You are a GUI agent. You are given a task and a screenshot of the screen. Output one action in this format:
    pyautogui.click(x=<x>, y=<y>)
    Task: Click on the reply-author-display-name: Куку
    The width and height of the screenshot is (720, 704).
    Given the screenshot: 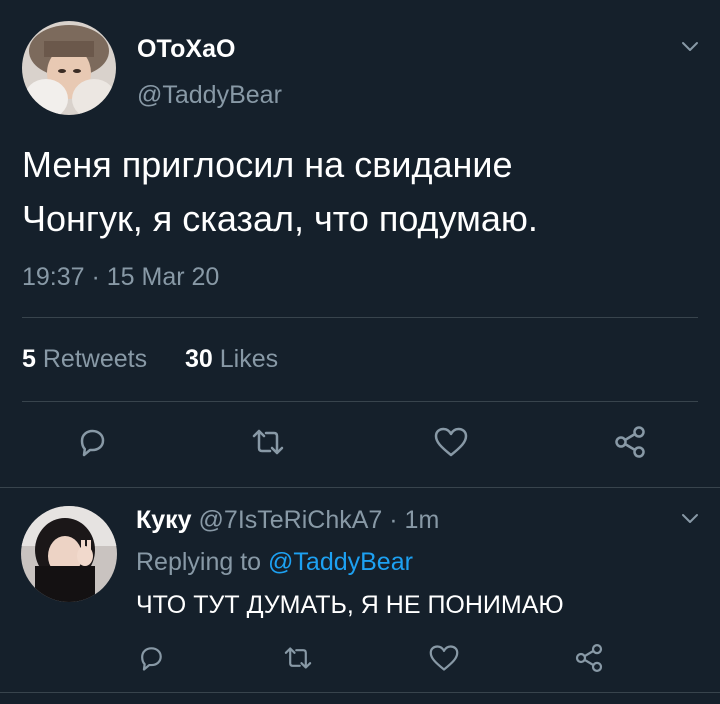 What is the action you would take?
    pyautogui.click(x=164, y=520)
    